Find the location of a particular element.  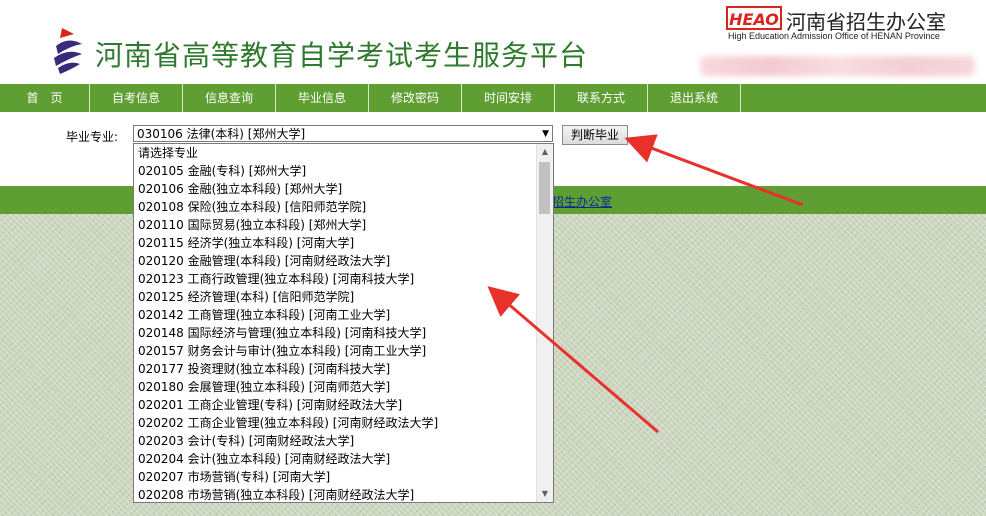

scroll-down-icon: ▼ is located at coordinates (545, 494).